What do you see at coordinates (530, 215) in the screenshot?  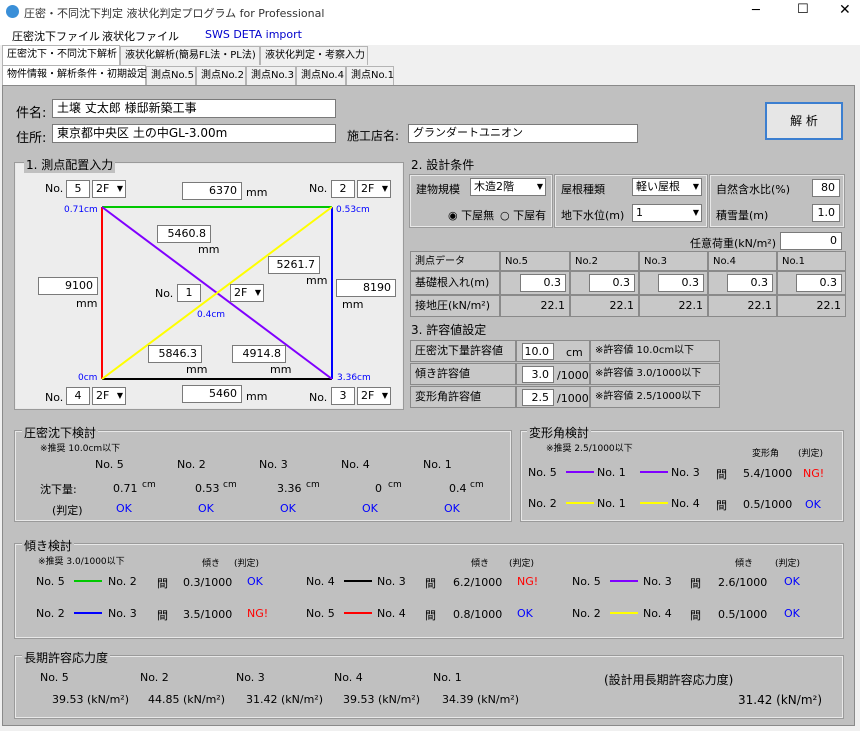 I see `radio-with-annex-label: 下屋有` at bounding box center [530, 215].